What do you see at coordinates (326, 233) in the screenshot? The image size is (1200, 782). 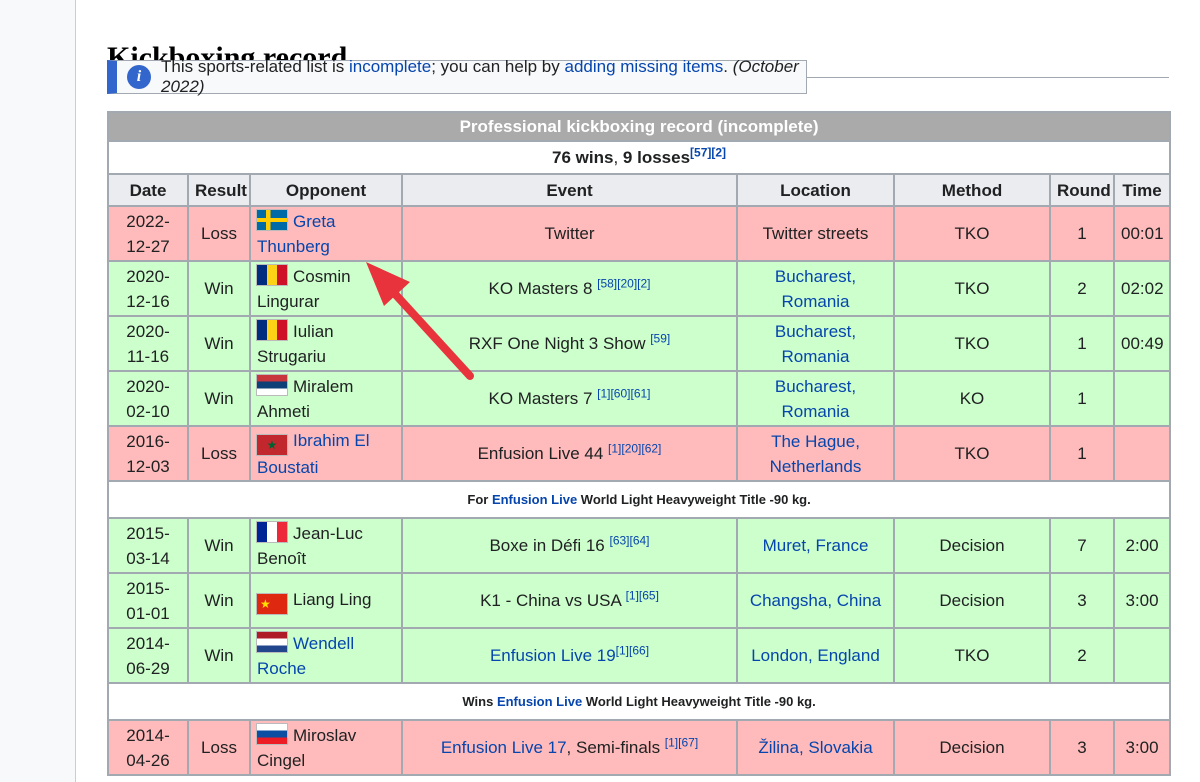 I see `opponent-cell: Greta Thunberg` at bounding box center [326, 233].